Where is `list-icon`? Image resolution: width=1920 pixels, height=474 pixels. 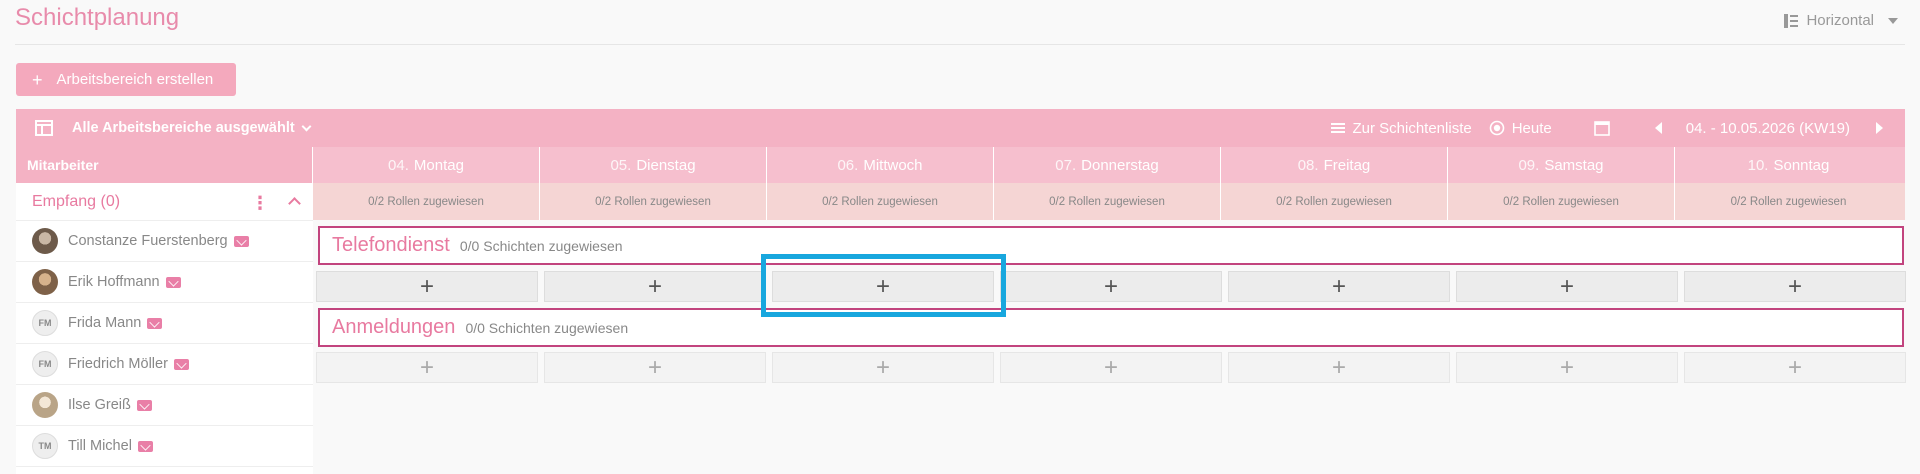
list-icon is located at coordinates (1338, 128).